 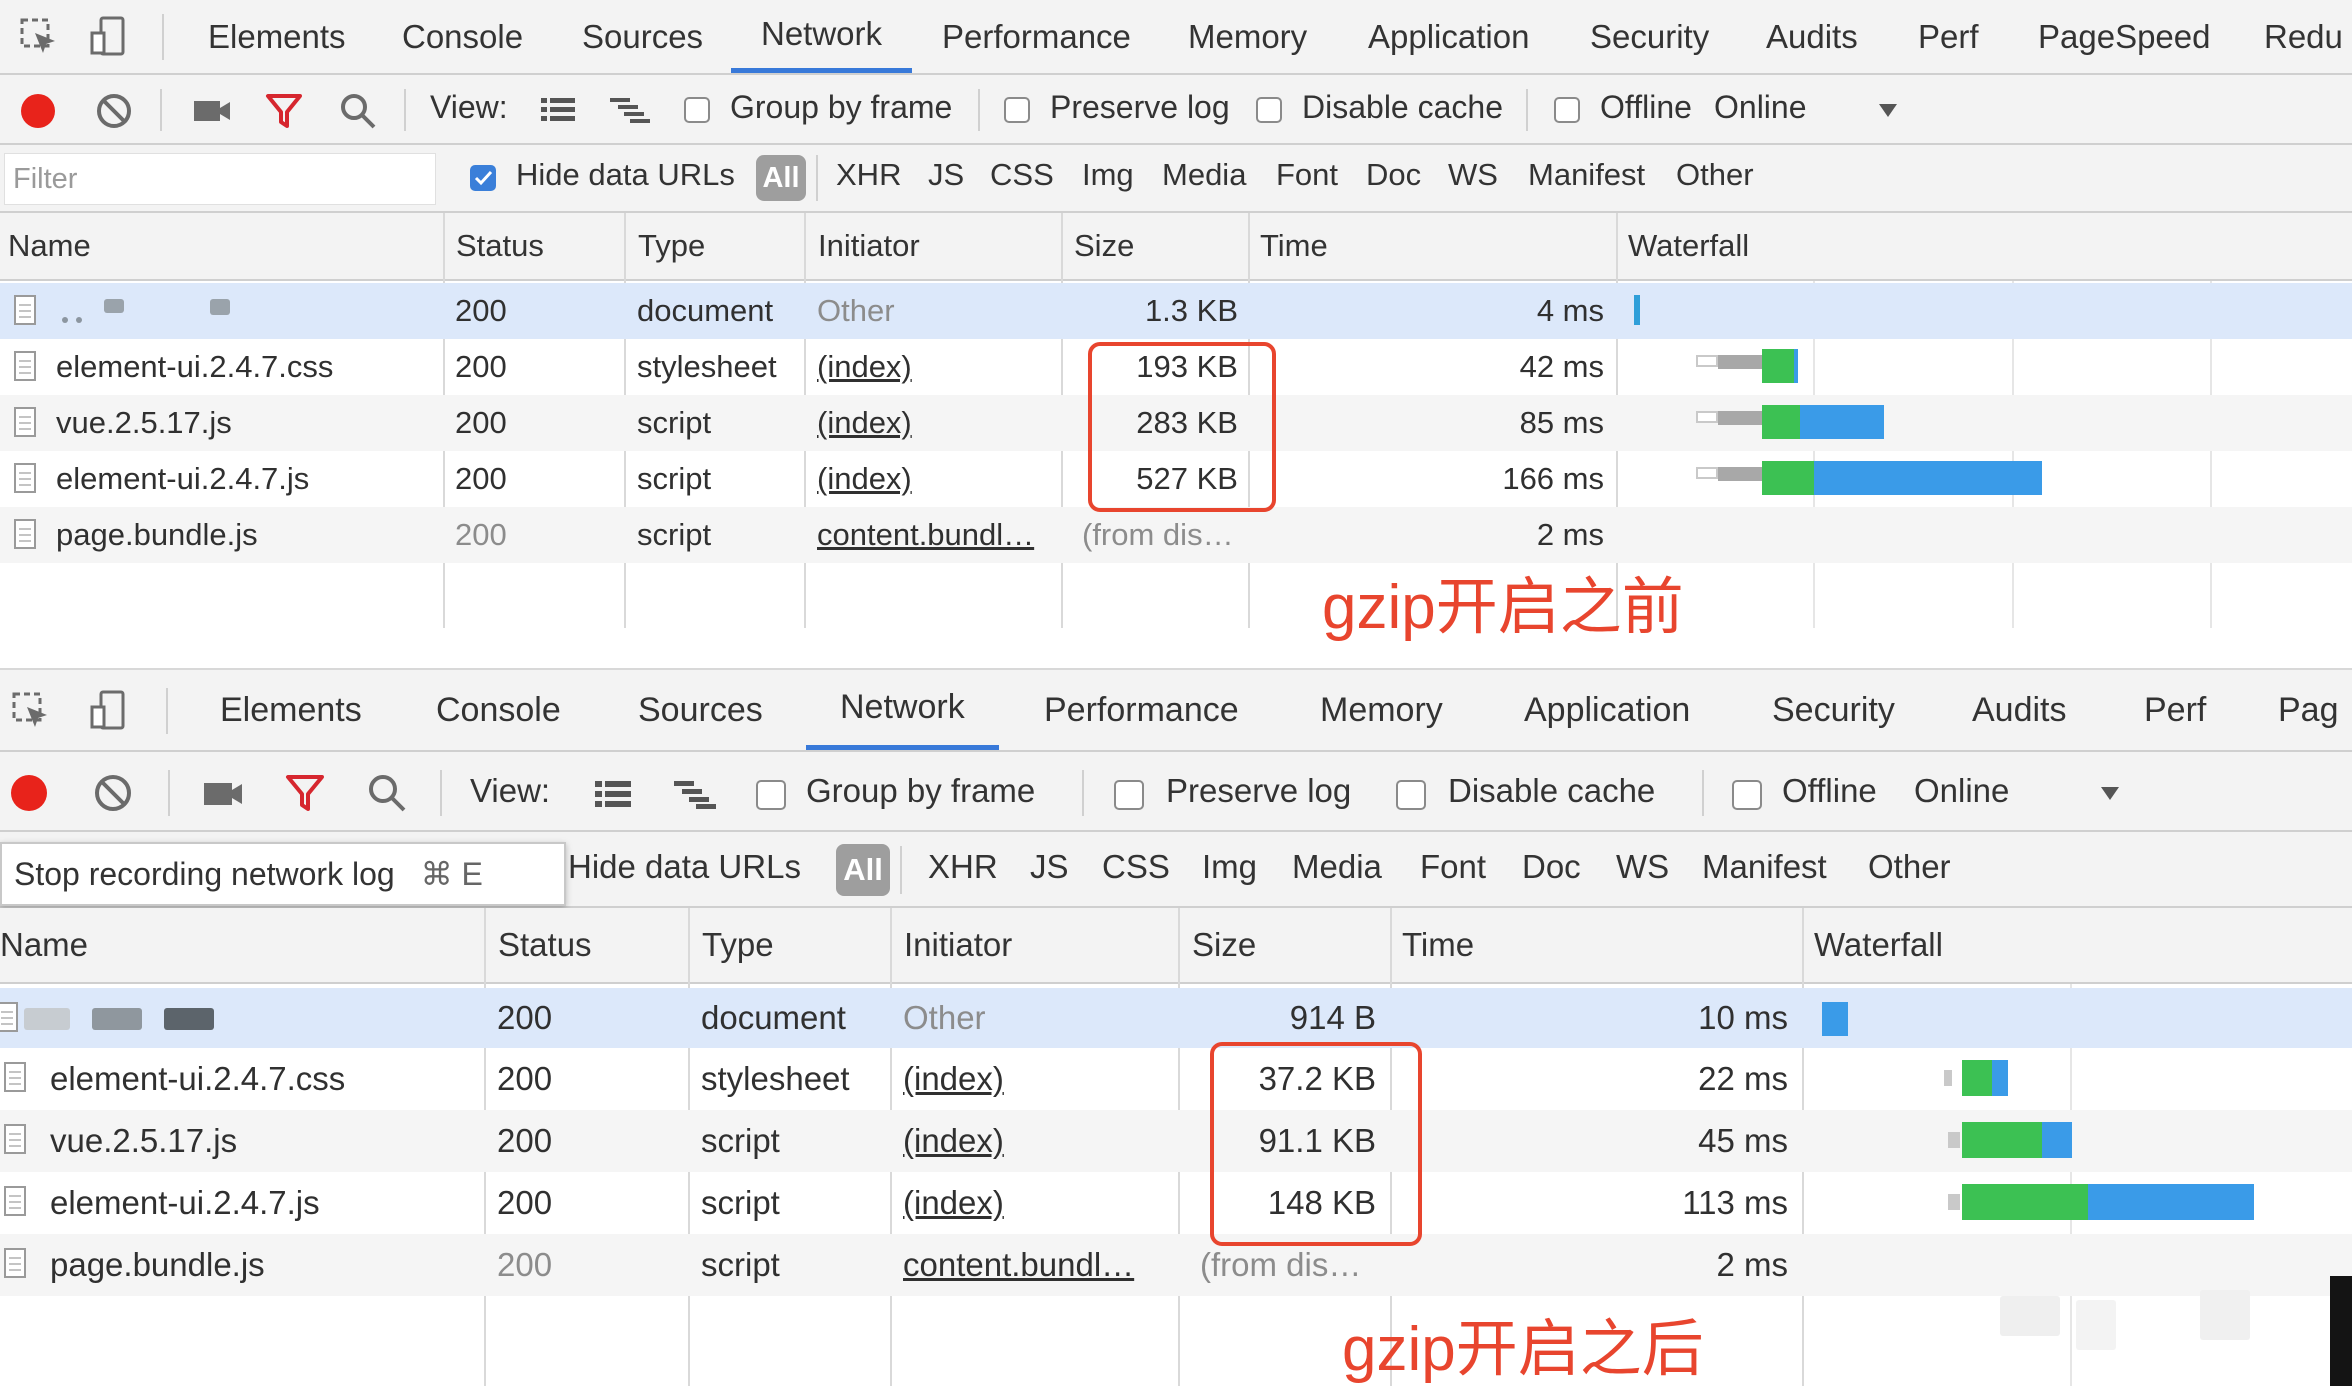 I want to click on filter-icon, so click(x=305, y=793).